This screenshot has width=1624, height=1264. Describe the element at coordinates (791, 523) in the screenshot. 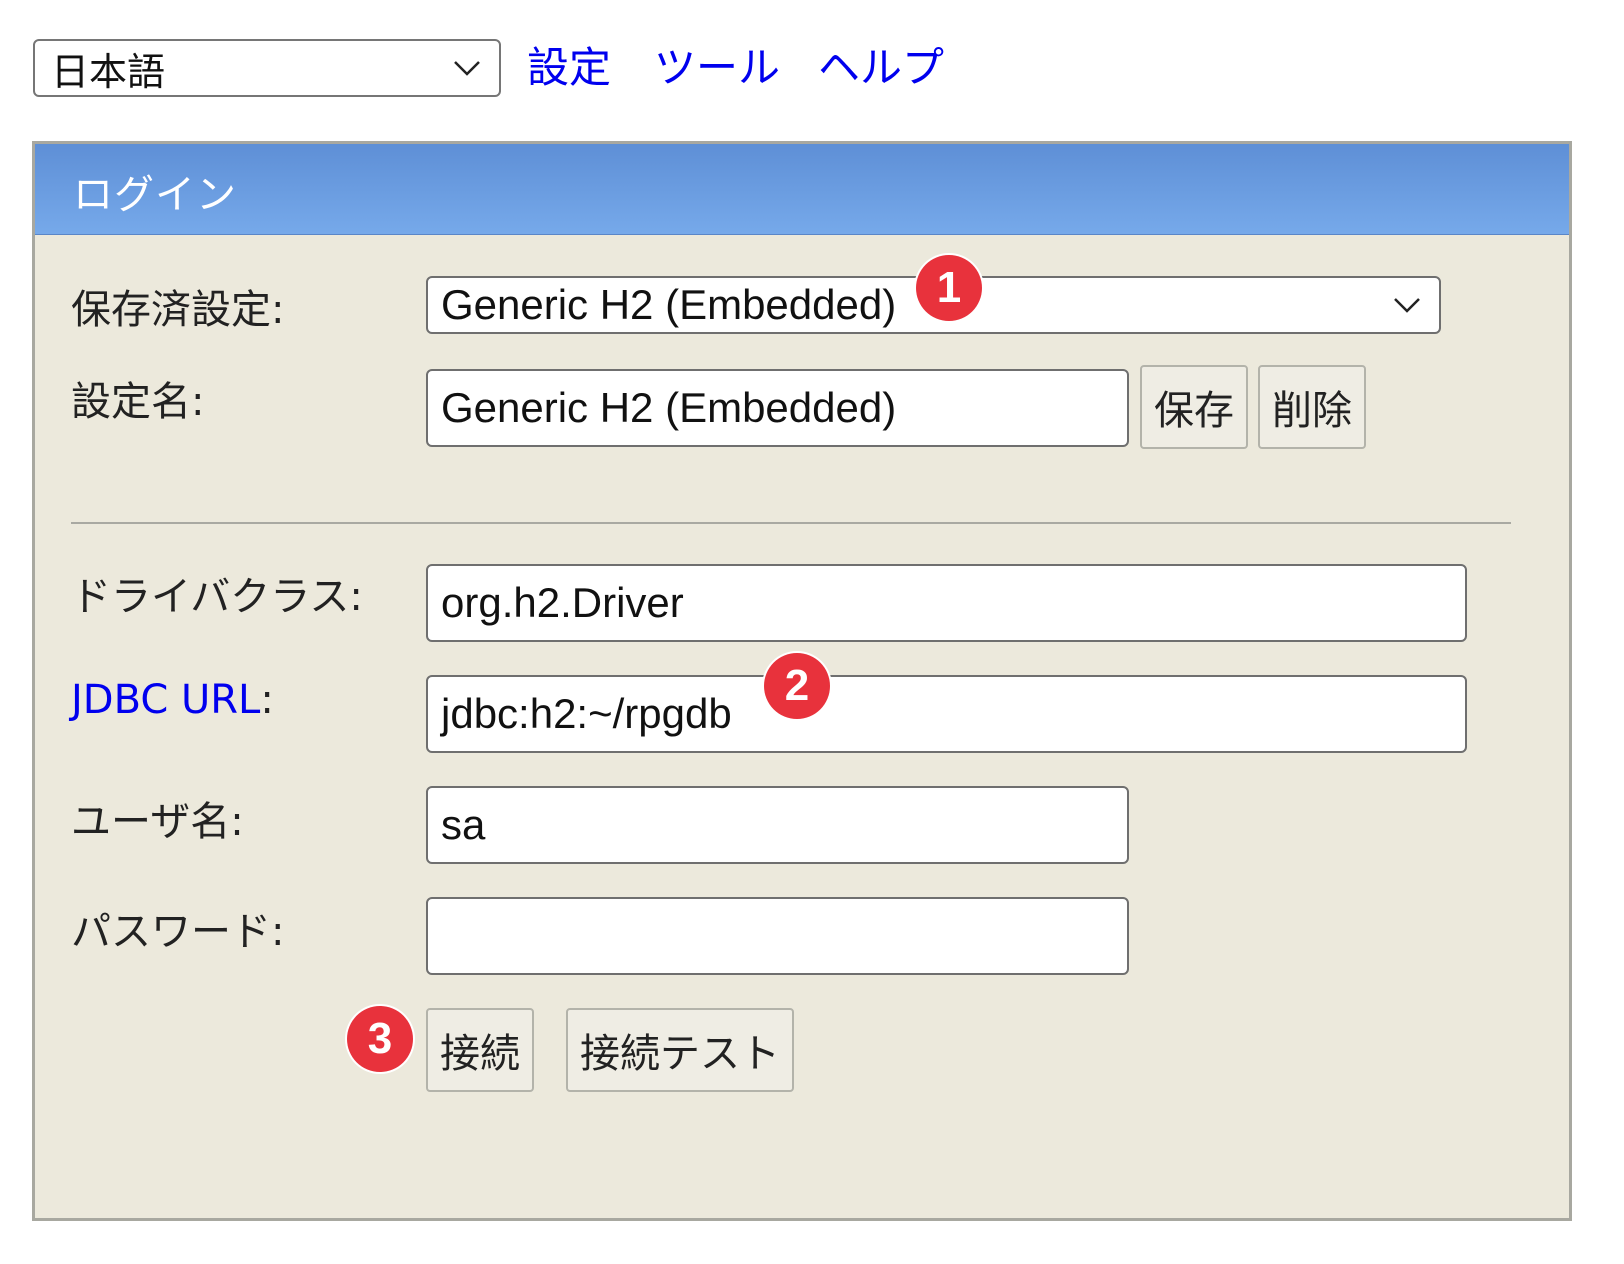

I see `divider` at that location.